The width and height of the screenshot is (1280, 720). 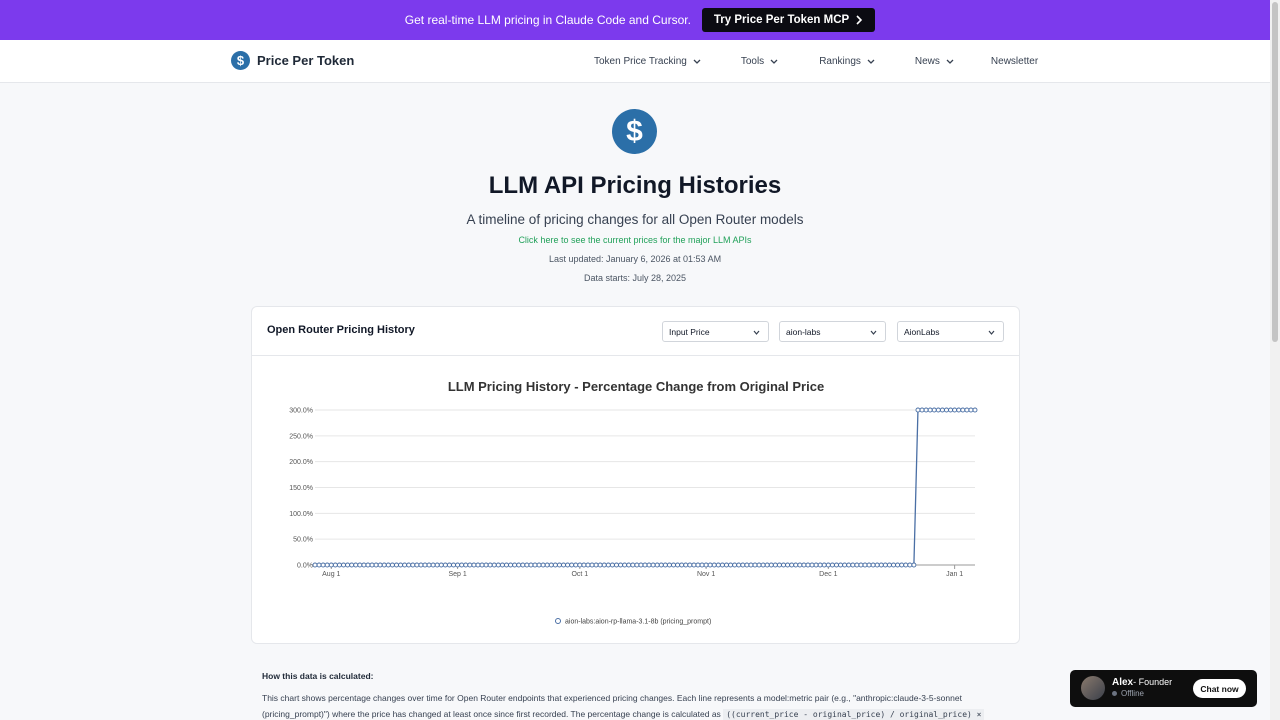 What do you see at coordinates (301, 514) in the screenshot?
I see `y-tick-label: 100.0%` at bounding box center [301, 514].